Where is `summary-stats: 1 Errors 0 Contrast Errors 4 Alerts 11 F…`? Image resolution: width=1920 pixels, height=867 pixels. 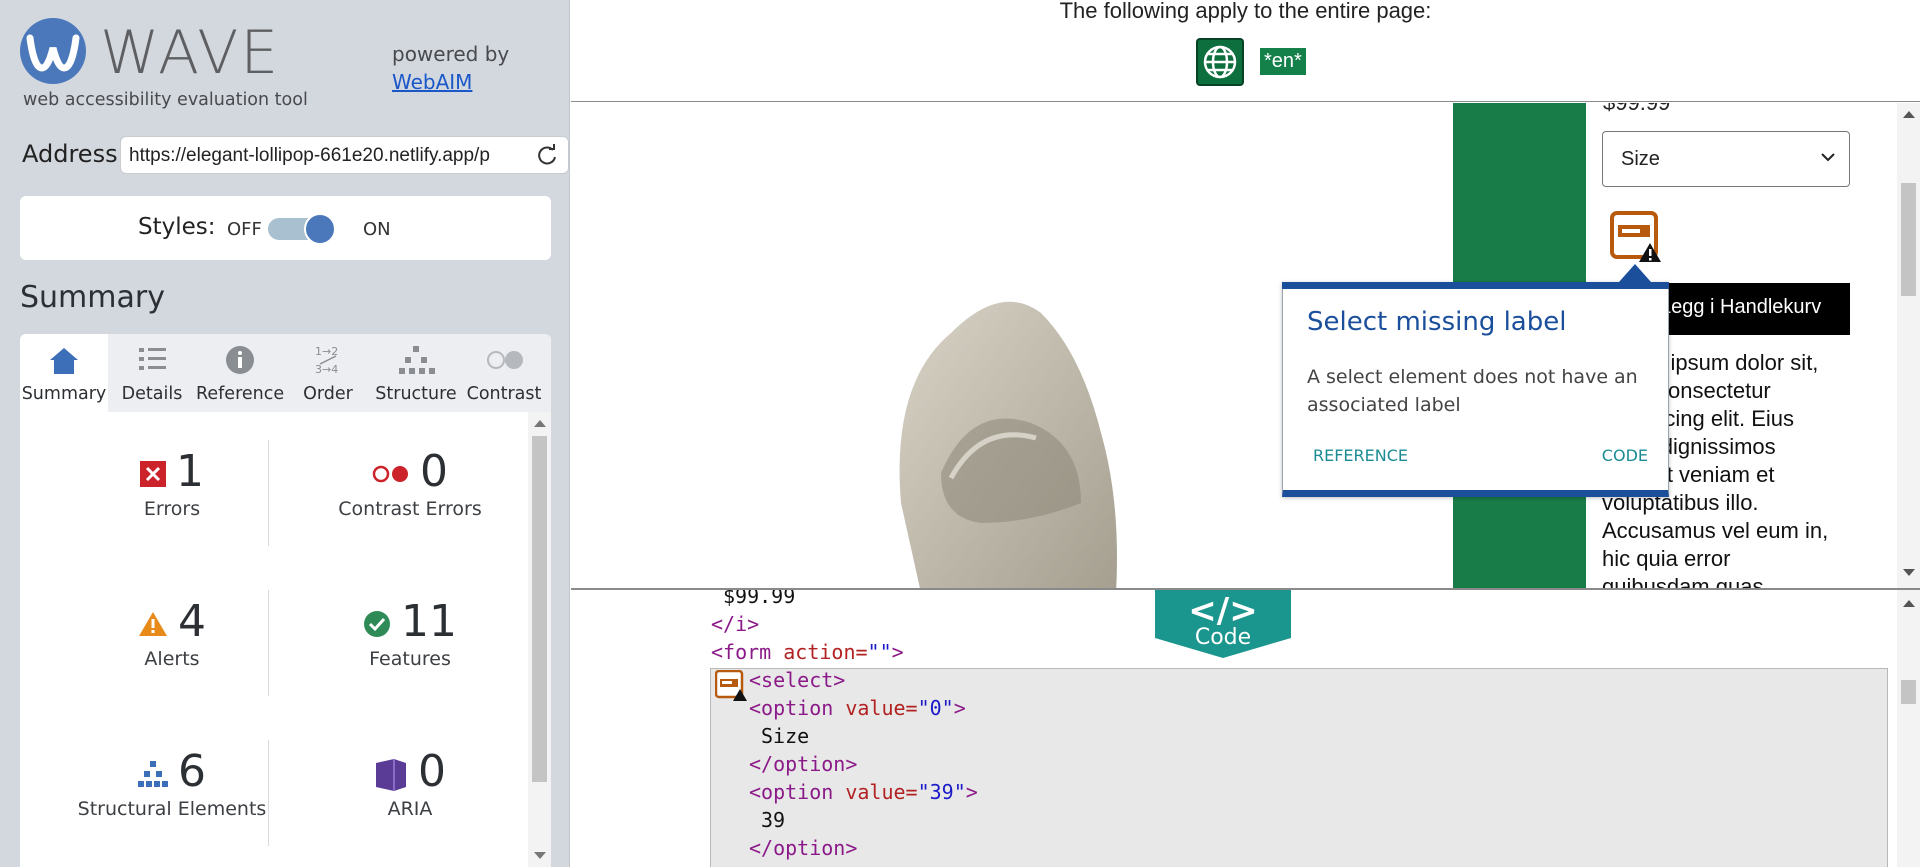
summary-stats: 1 Errors 0 Contrast Errors 4 Alerts 11 F… is located at coordinates (275, 639).